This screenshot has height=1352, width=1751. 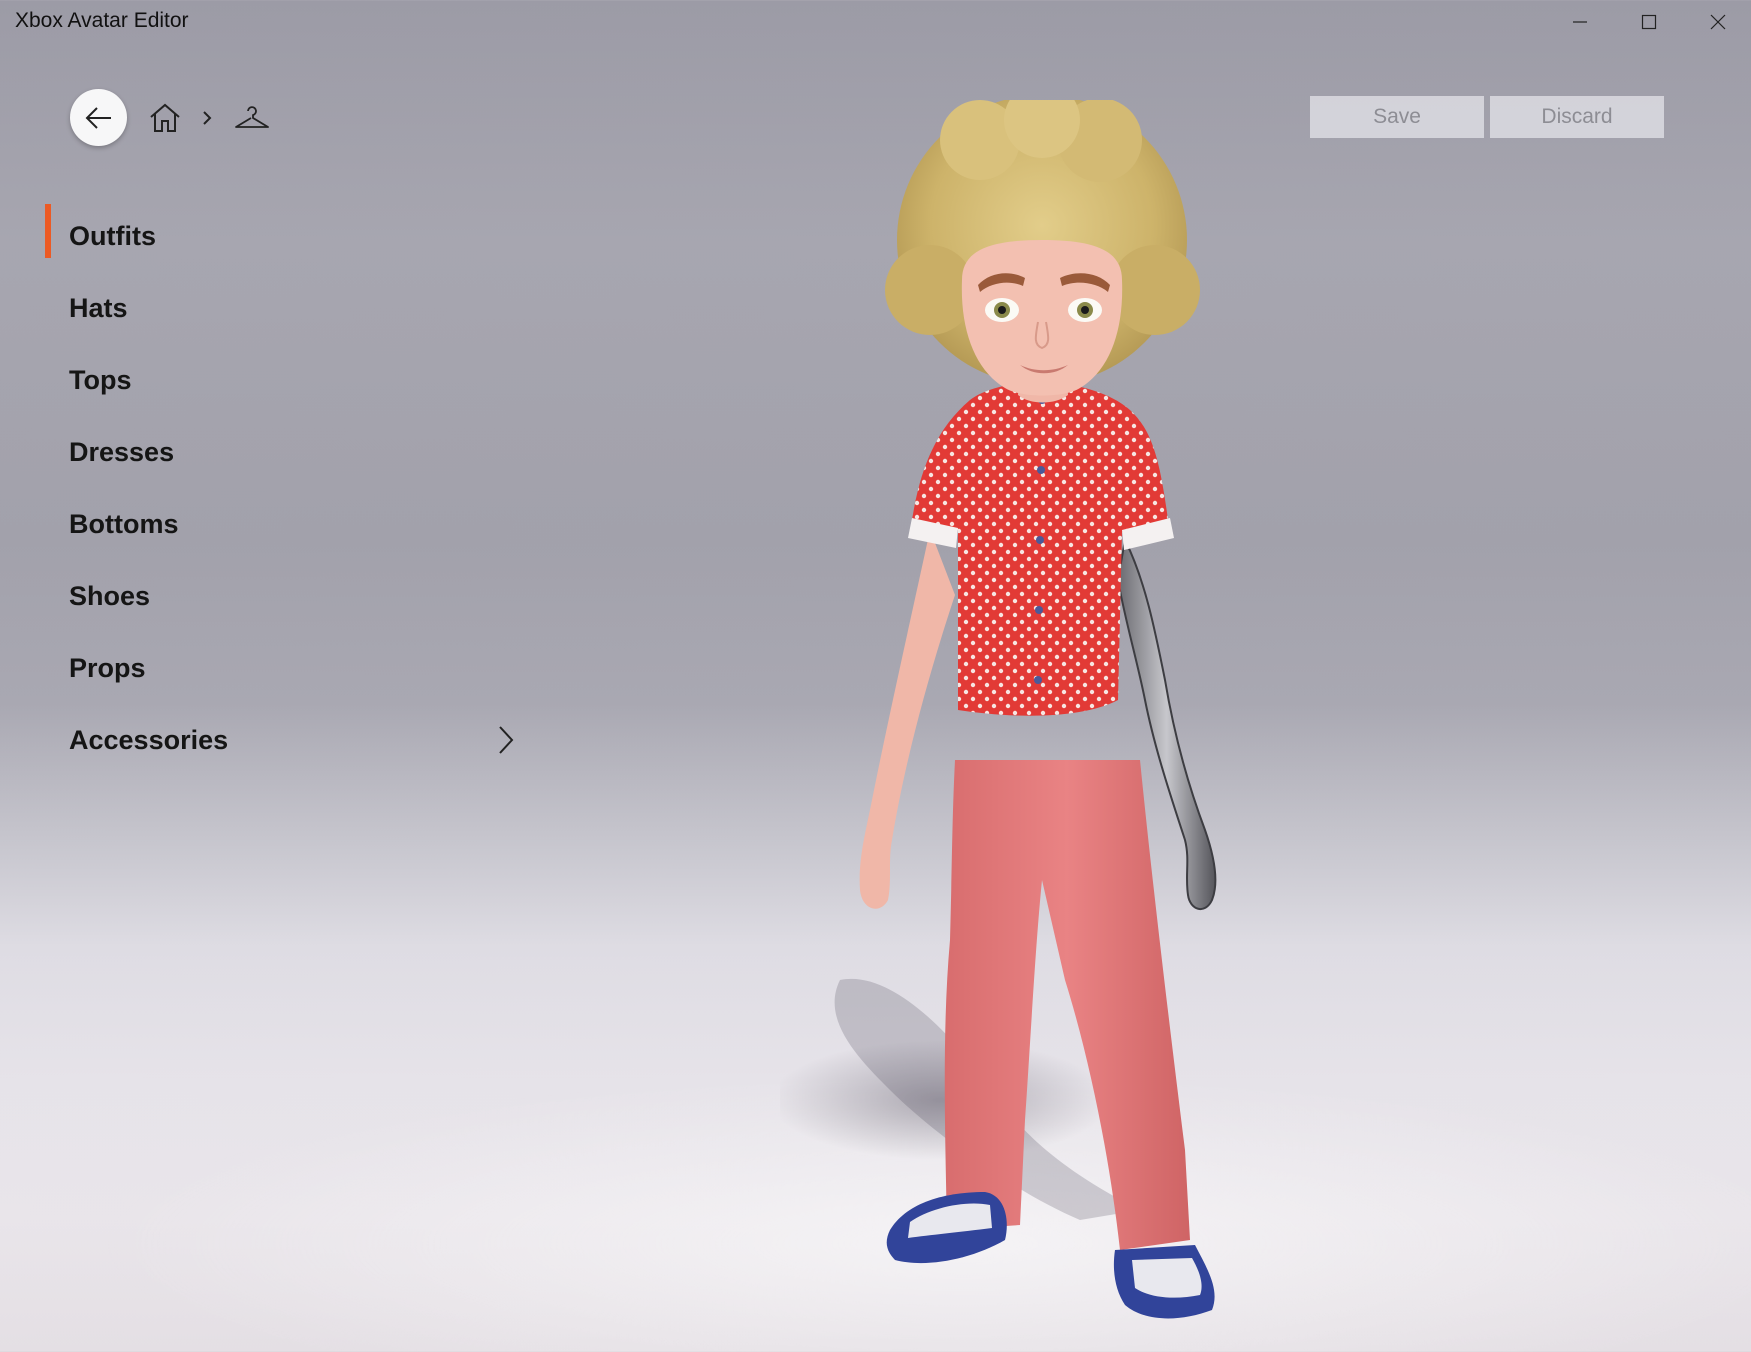 I want to click on app-title: Xbox Avatar Editor, so click(x=102, y=20).